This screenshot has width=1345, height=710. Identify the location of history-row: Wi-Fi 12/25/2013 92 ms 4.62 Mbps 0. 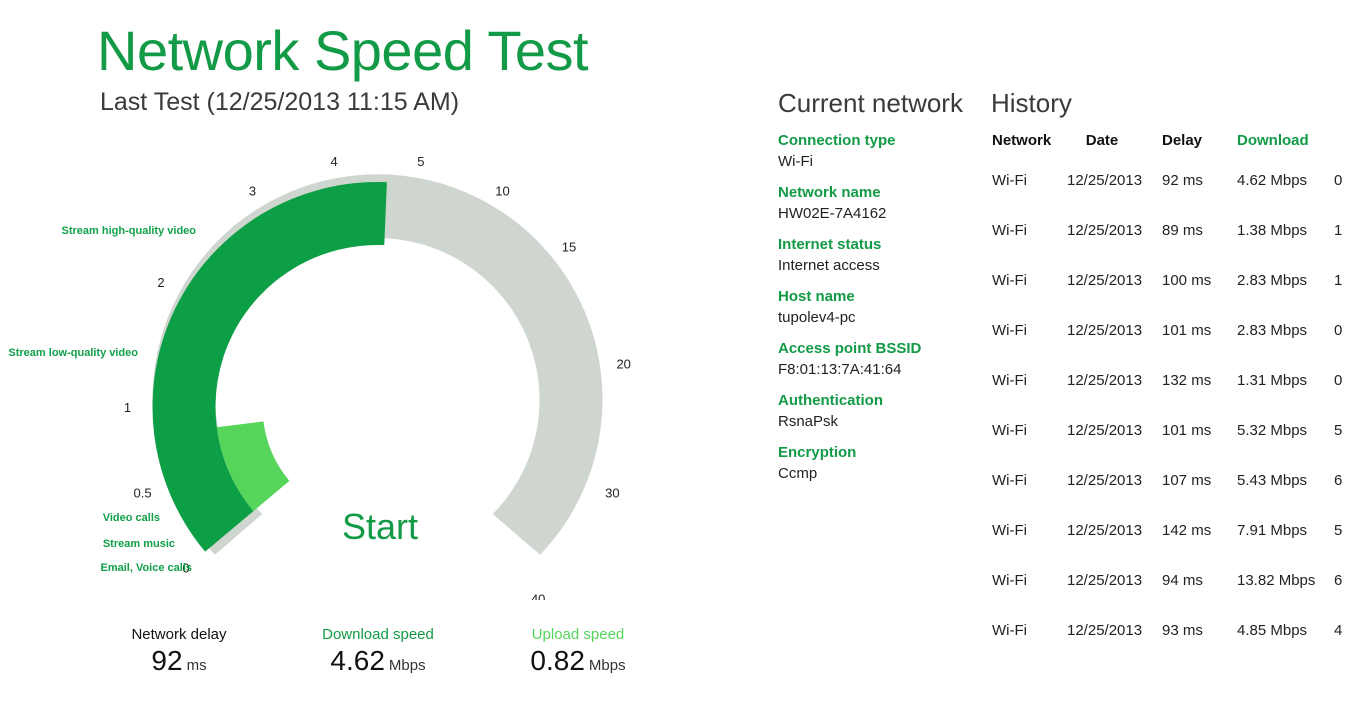
(1168, 182).